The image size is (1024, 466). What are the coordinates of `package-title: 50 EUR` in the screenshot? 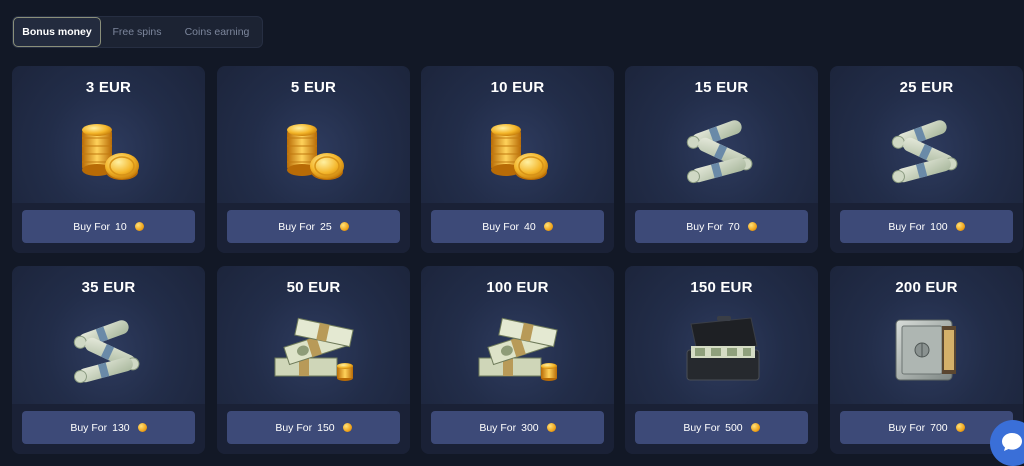 It's located at (313, 287).